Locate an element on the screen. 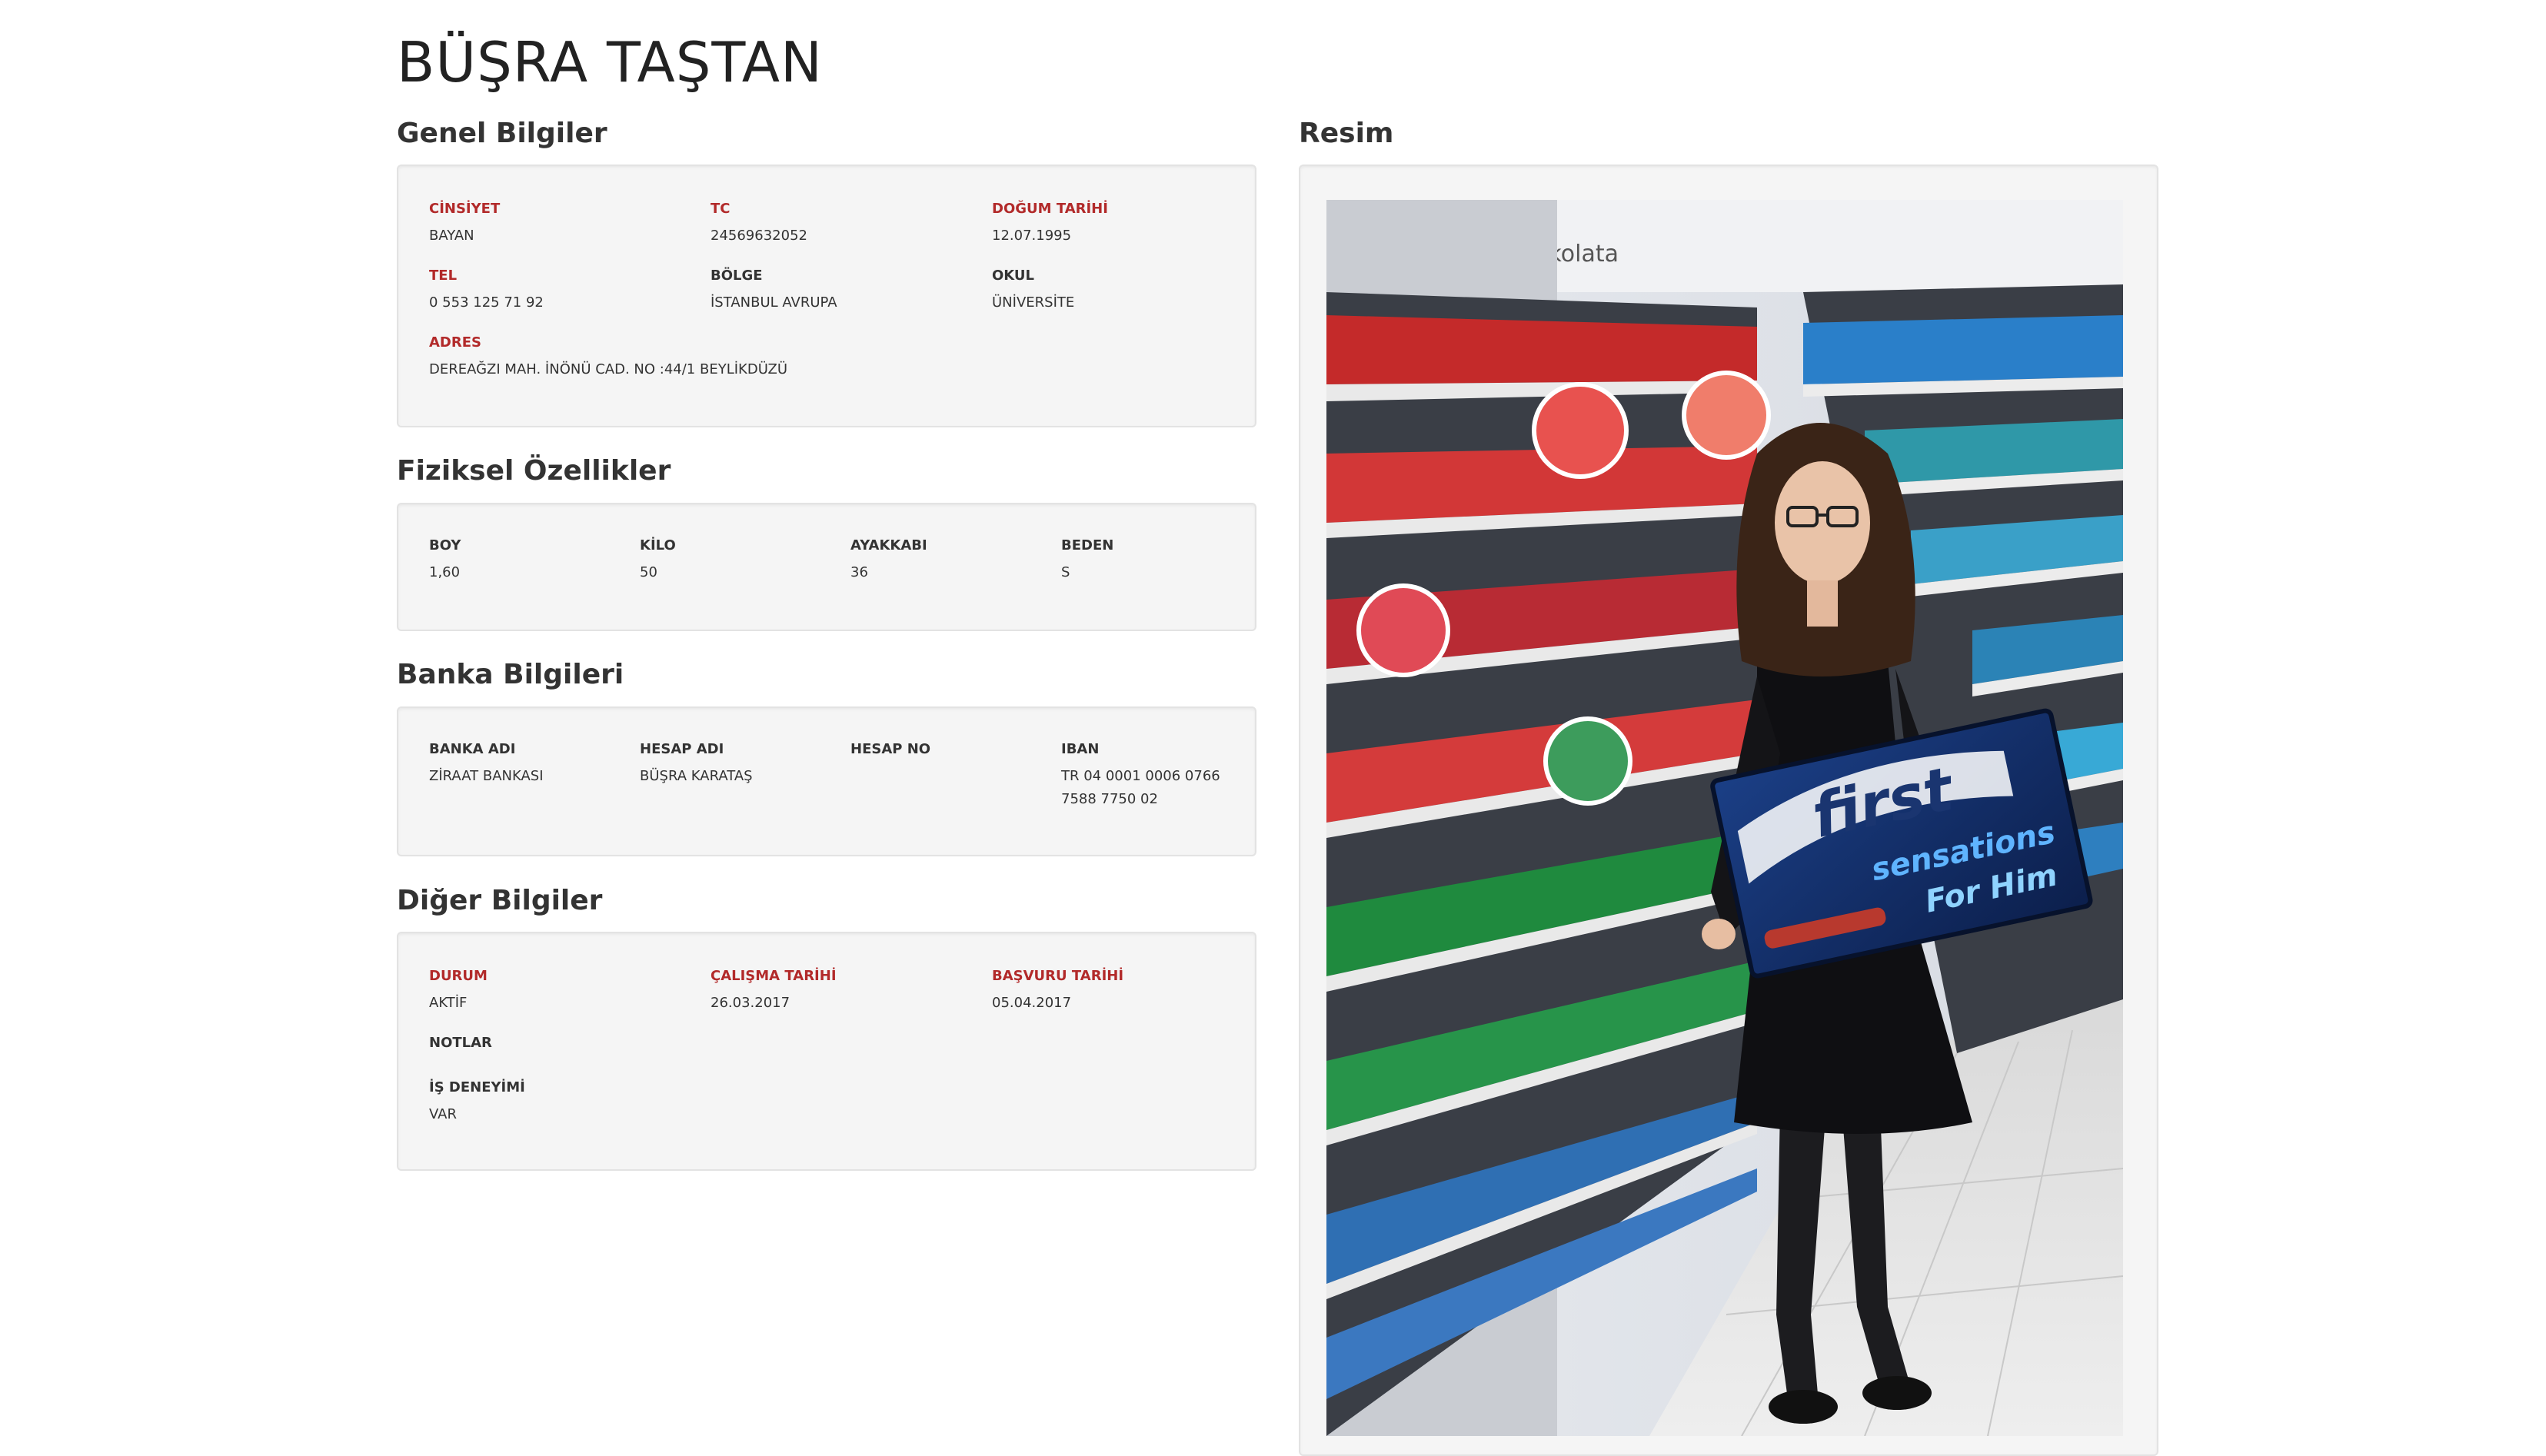  field-bolge: BÖLGE İSTANBUL AVRUPA is located at coordinates (774, 290).